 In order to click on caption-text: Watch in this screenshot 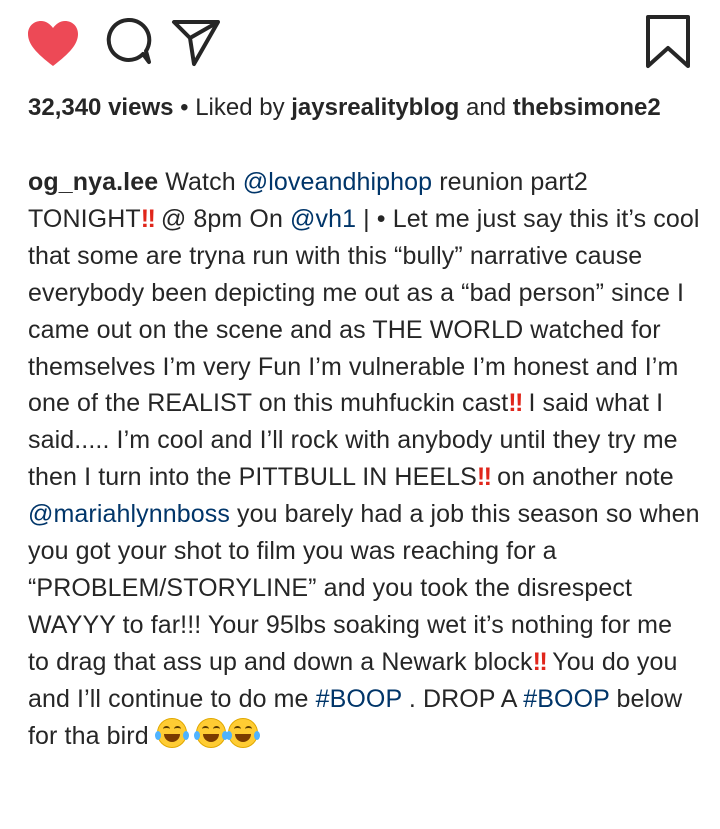, I will do `click(200, 182)`.